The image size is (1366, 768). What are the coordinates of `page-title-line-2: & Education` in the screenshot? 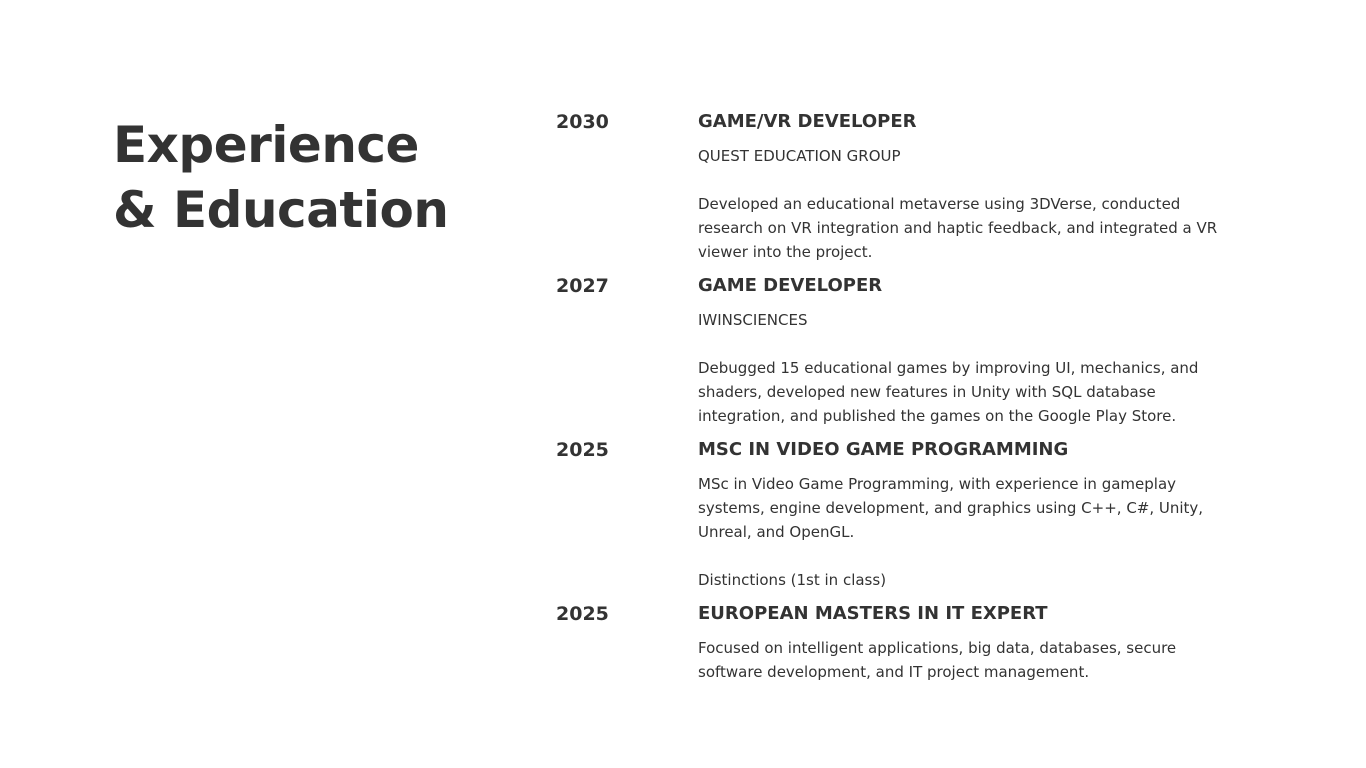 It's located at (281, 210).